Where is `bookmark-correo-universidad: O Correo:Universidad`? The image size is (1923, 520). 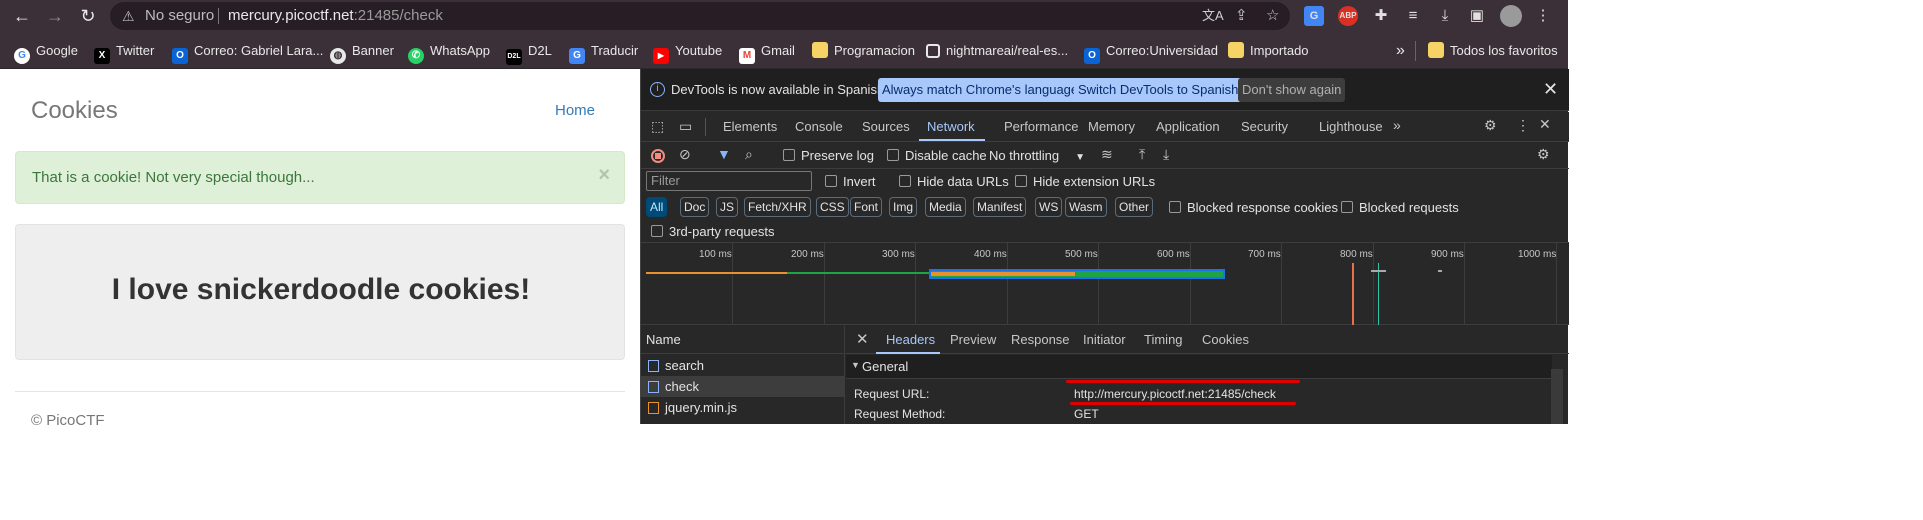 bookmark-correo-universidad: O Correo:Universidad is located at coordinates (1151, 52).